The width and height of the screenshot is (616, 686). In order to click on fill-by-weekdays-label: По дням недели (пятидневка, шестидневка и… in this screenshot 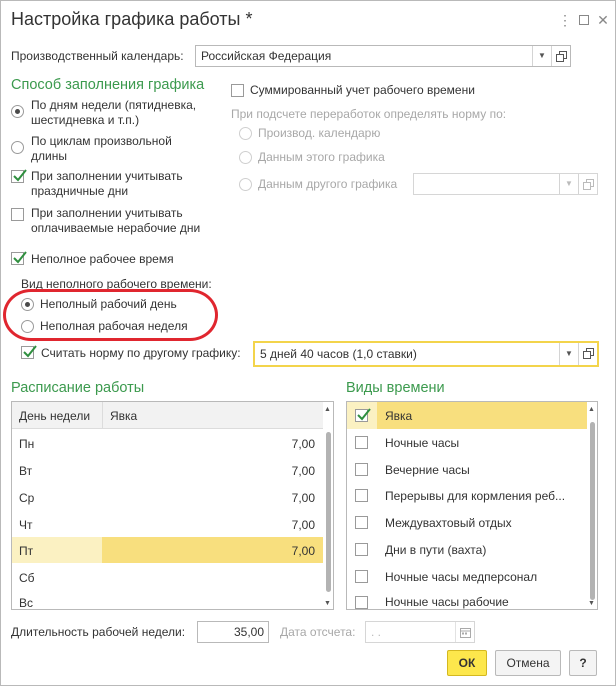, I will do `click(114, 112)`.